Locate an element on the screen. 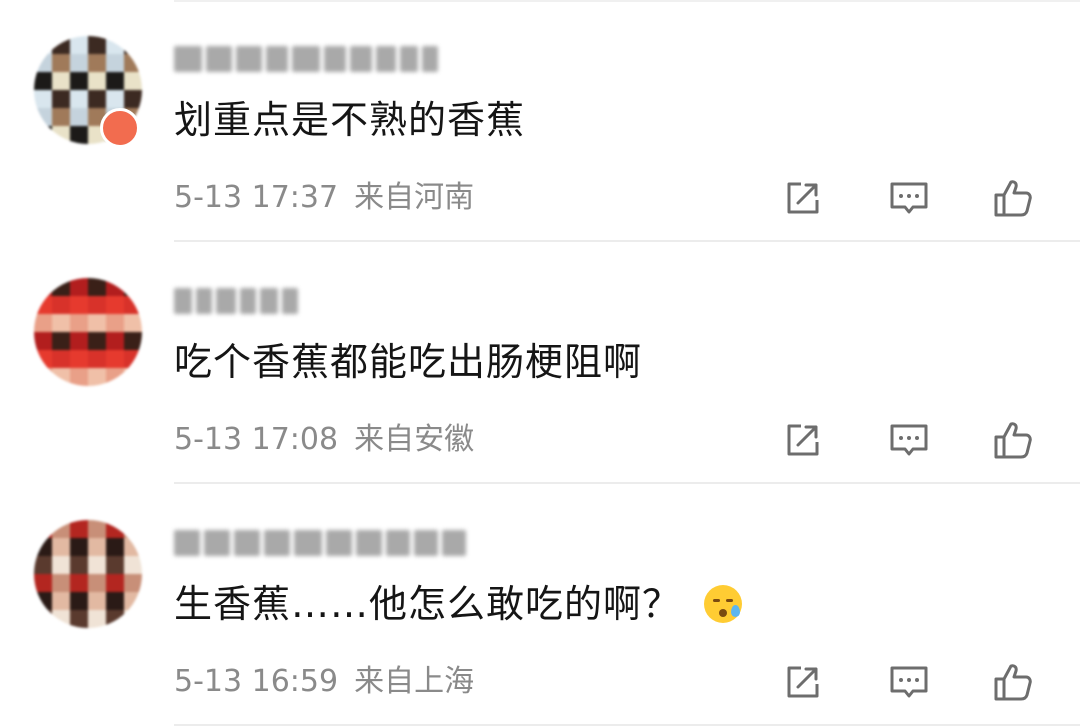  comment-text-content: 生香蕉……他怎么敢吃的啊？ is located at coordinates (428, 604).